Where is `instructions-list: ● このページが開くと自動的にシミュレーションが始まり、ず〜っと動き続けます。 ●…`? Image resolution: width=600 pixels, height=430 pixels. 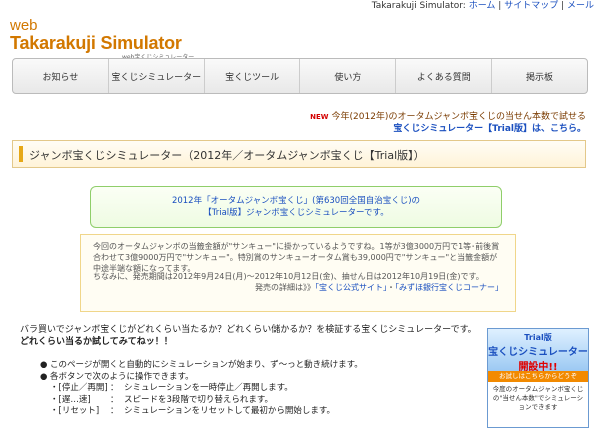
instructions-list: ● このページが開くと自動的にシミュレーションが始まり、ず〜っと動き続けます。 ●… is located at coordinates (260, 389).